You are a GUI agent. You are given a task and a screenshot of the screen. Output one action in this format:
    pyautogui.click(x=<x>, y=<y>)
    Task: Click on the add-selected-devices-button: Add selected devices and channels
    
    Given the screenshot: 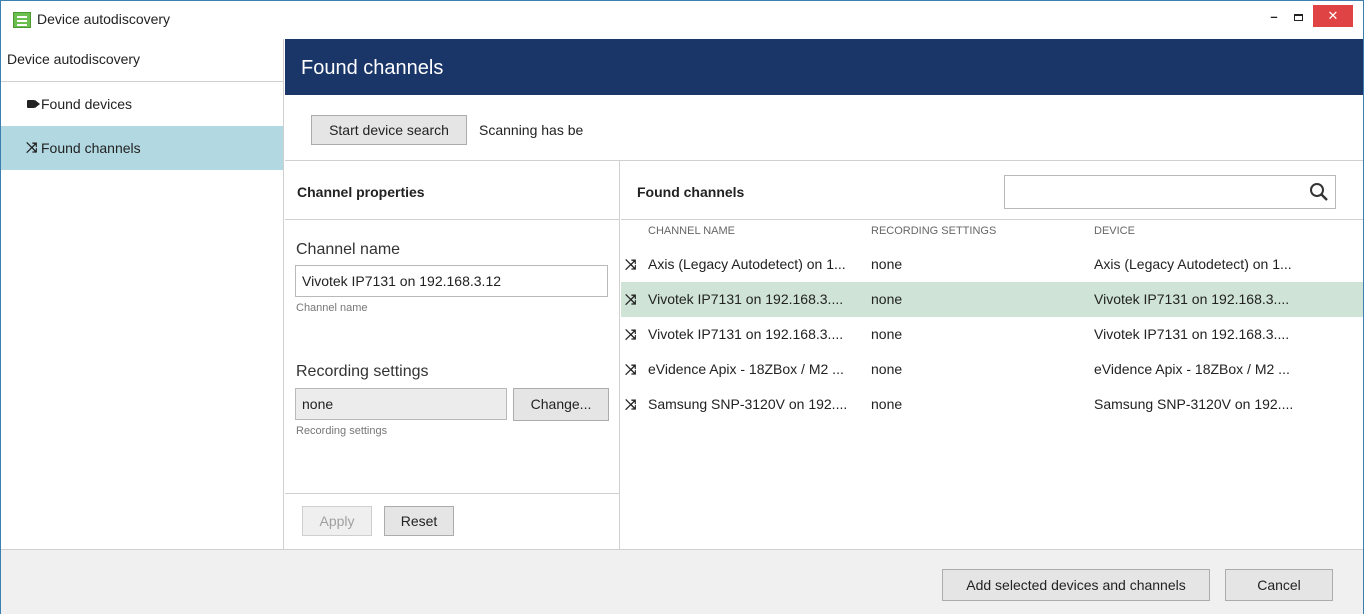 What is the action you would take?
    pyautogui.click(x=1076, y=585)
    